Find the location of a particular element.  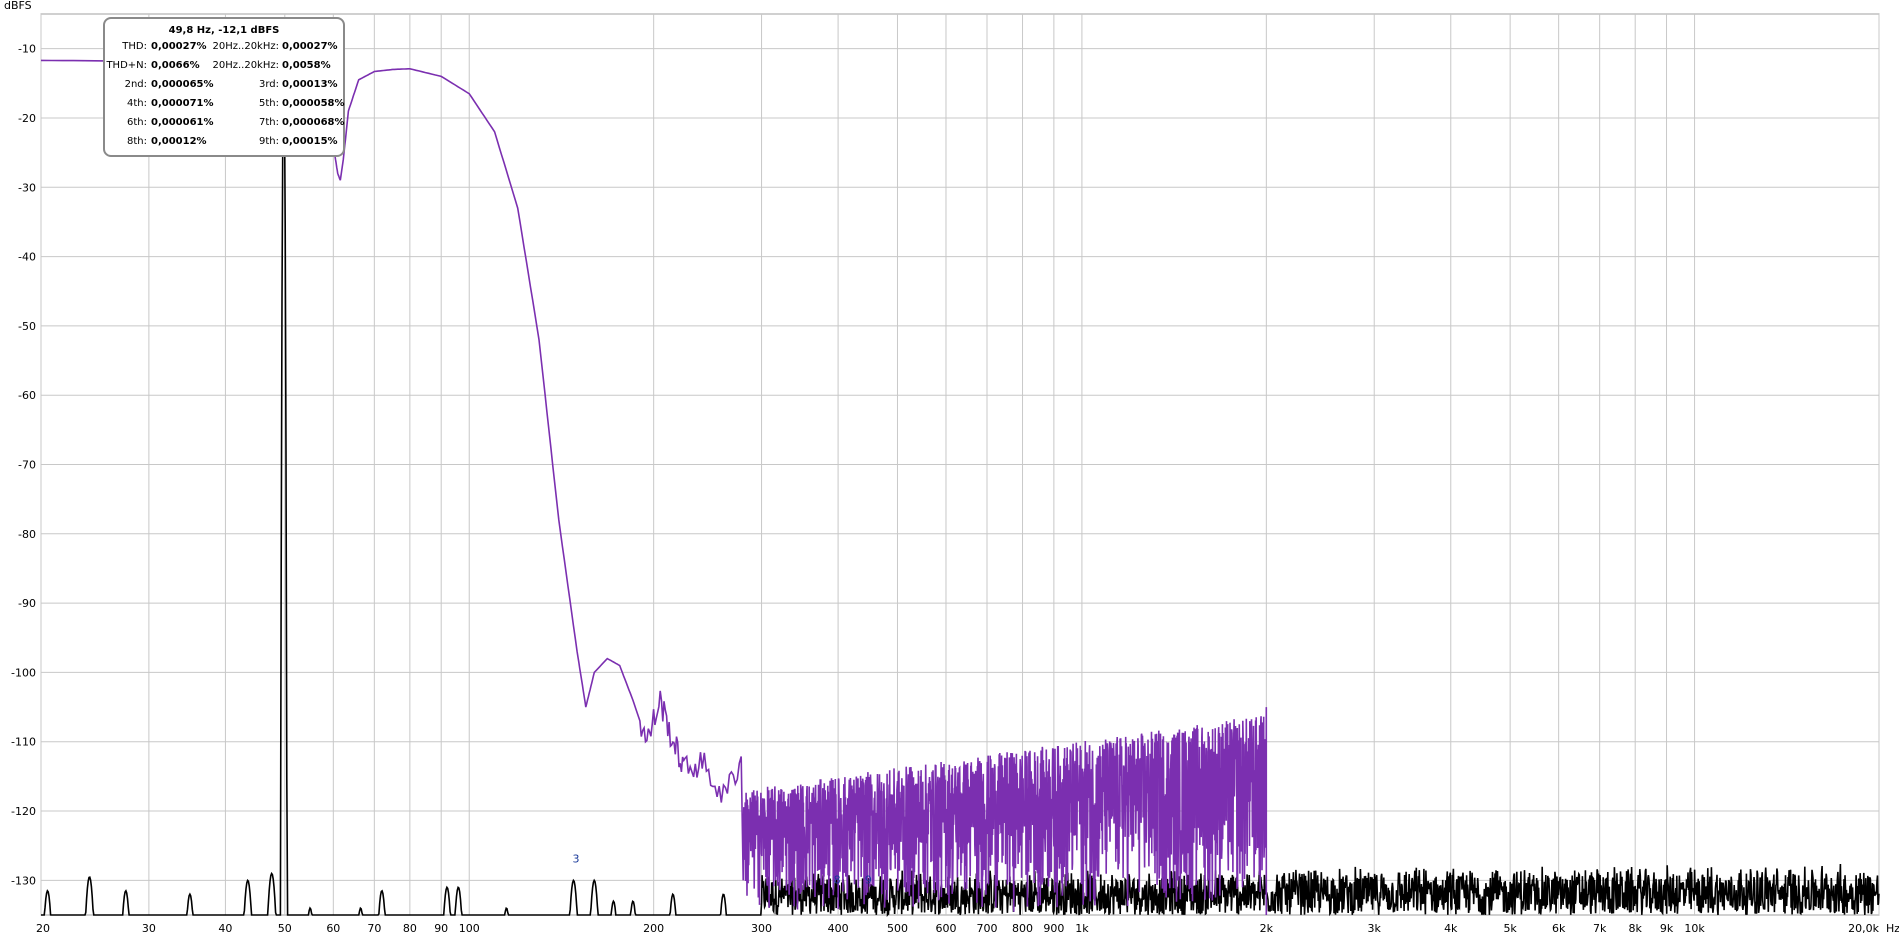

x-tick-label: 10k is located at coordinates (1694, 928).